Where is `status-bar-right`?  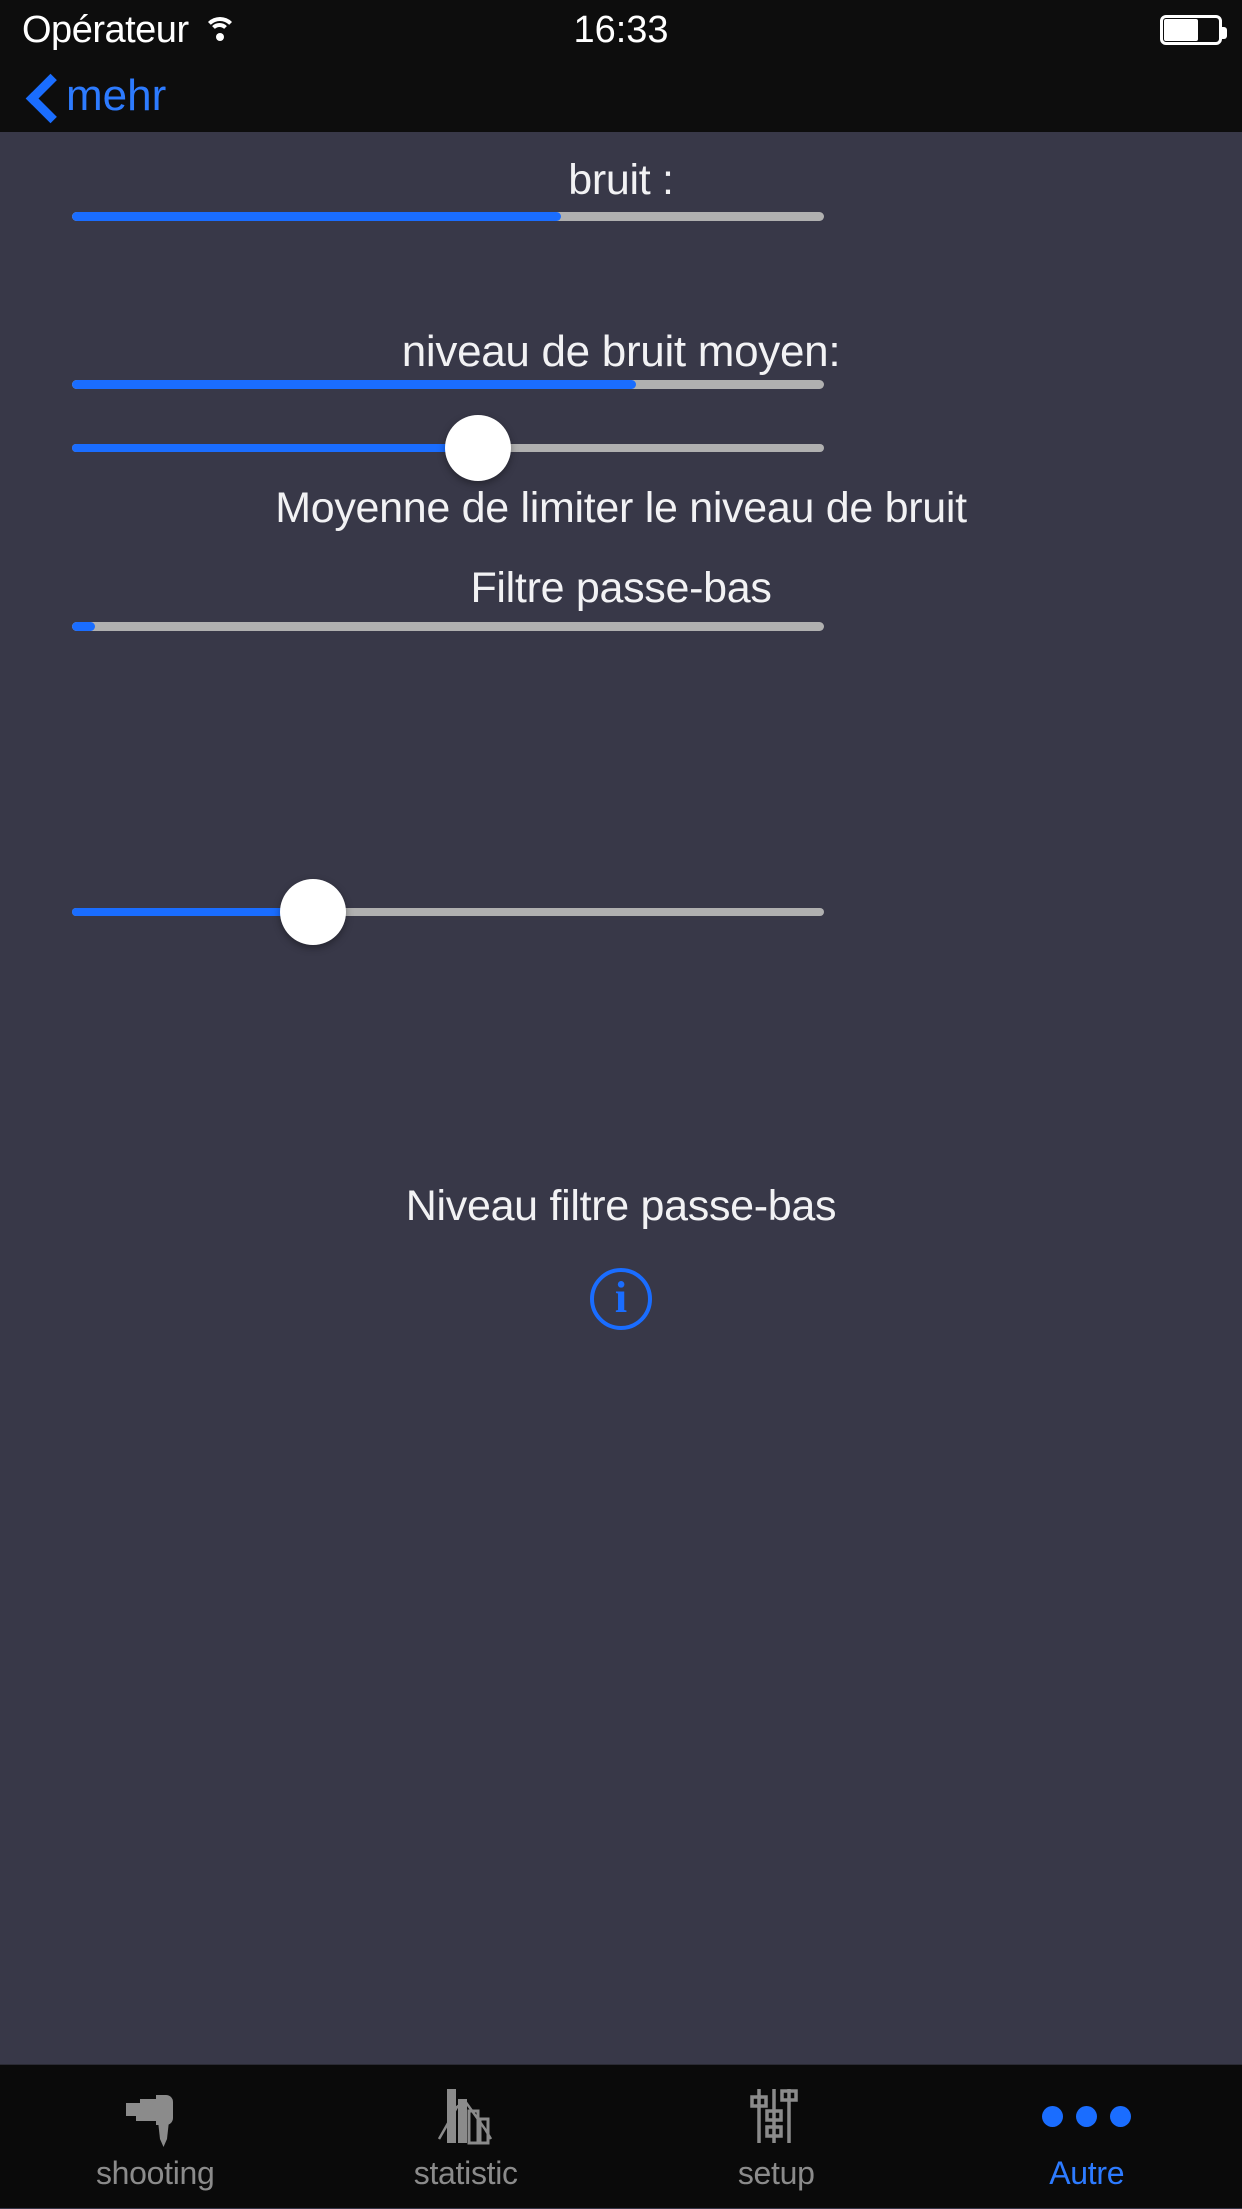
status-bar-right is located at coordinates (1191, 30).